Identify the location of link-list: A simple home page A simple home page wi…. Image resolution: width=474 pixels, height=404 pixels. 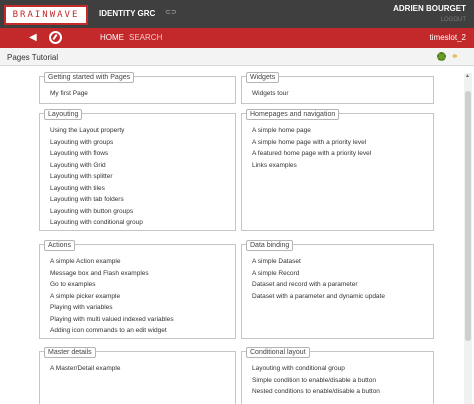
(311, 148).